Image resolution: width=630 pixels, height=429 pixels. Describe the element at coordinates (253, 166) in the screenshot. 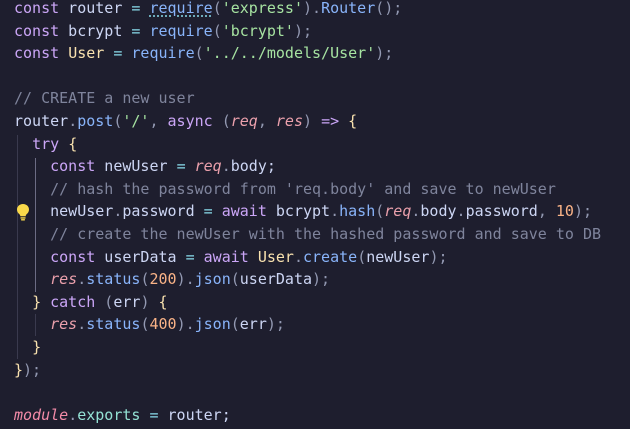

I see `code-token: body;` at that location.